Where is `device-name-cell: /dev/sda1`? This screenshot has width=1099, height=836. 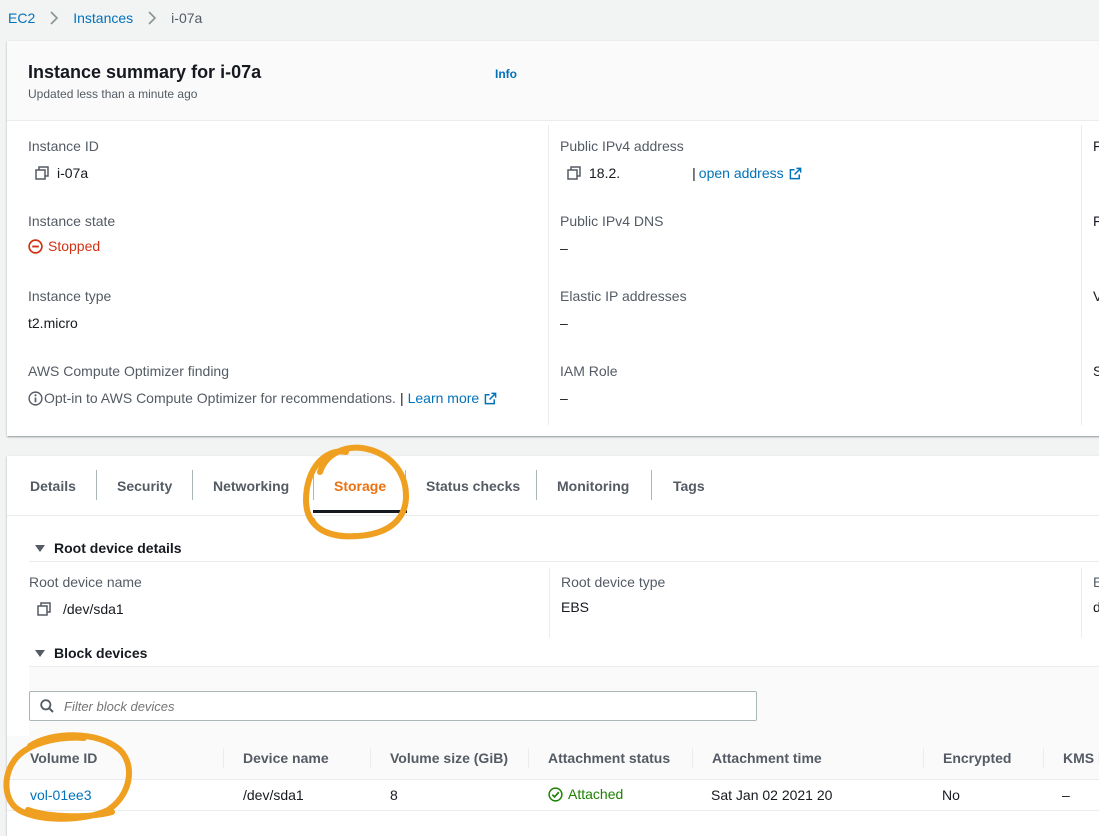
device-name-cell: /dev/sda1 is located at coordinates (273, 795).